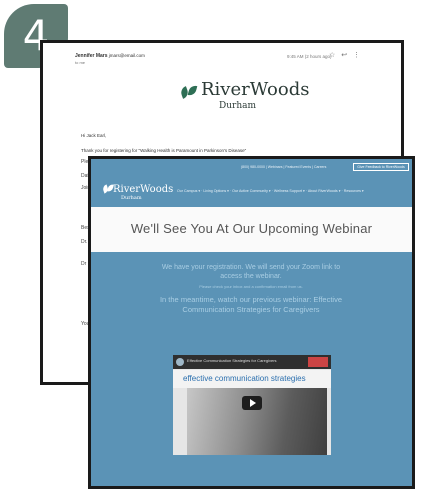  I want to click on play-icon, so click(253, 403).